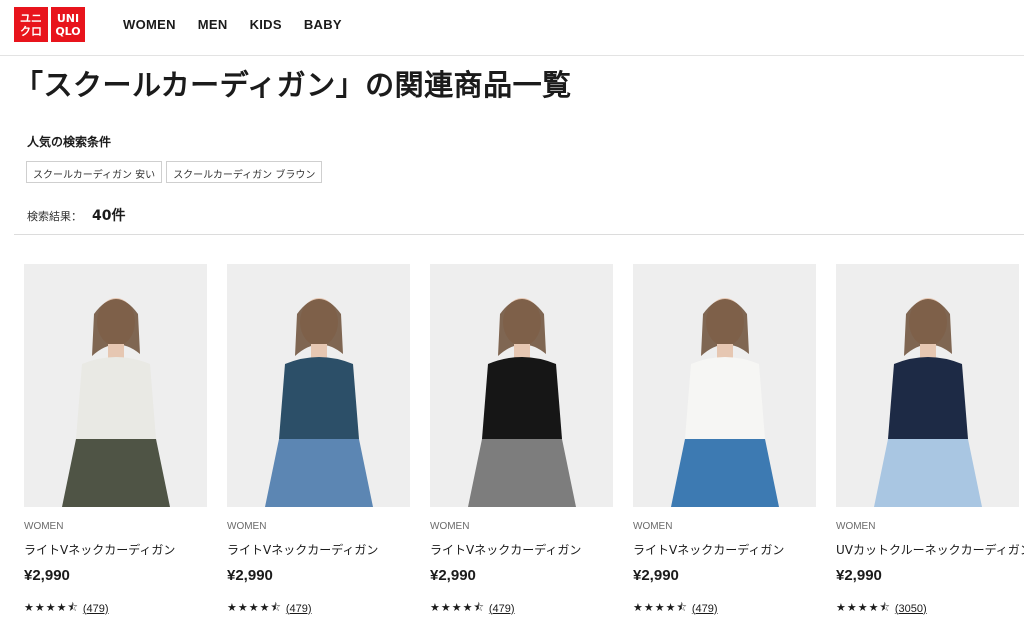 This screenshot has width=1024, height=620. Describe the element at coordinates (68, 31) in the screenshot. I see `logo-latin-line2: QLO` at that location.